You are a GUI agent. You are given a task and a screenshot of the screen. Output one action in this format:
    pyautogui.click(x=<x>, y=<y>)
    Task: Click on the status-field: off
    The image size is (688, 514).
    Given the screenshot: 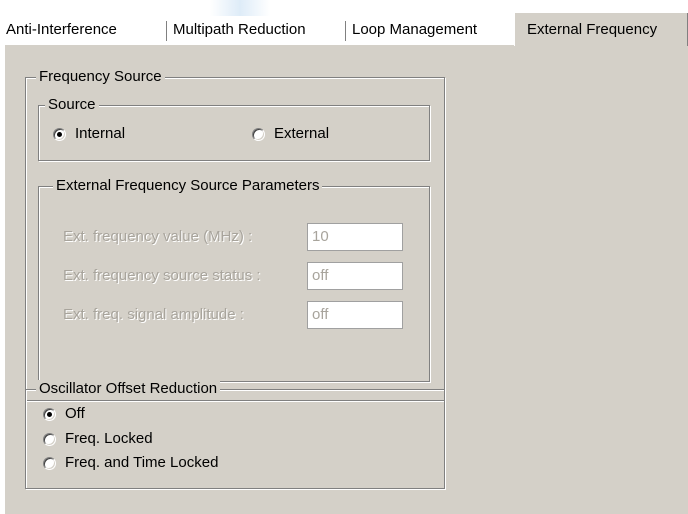 What is the action you would take?
    pyautogui.click(x=355, y=276)
    